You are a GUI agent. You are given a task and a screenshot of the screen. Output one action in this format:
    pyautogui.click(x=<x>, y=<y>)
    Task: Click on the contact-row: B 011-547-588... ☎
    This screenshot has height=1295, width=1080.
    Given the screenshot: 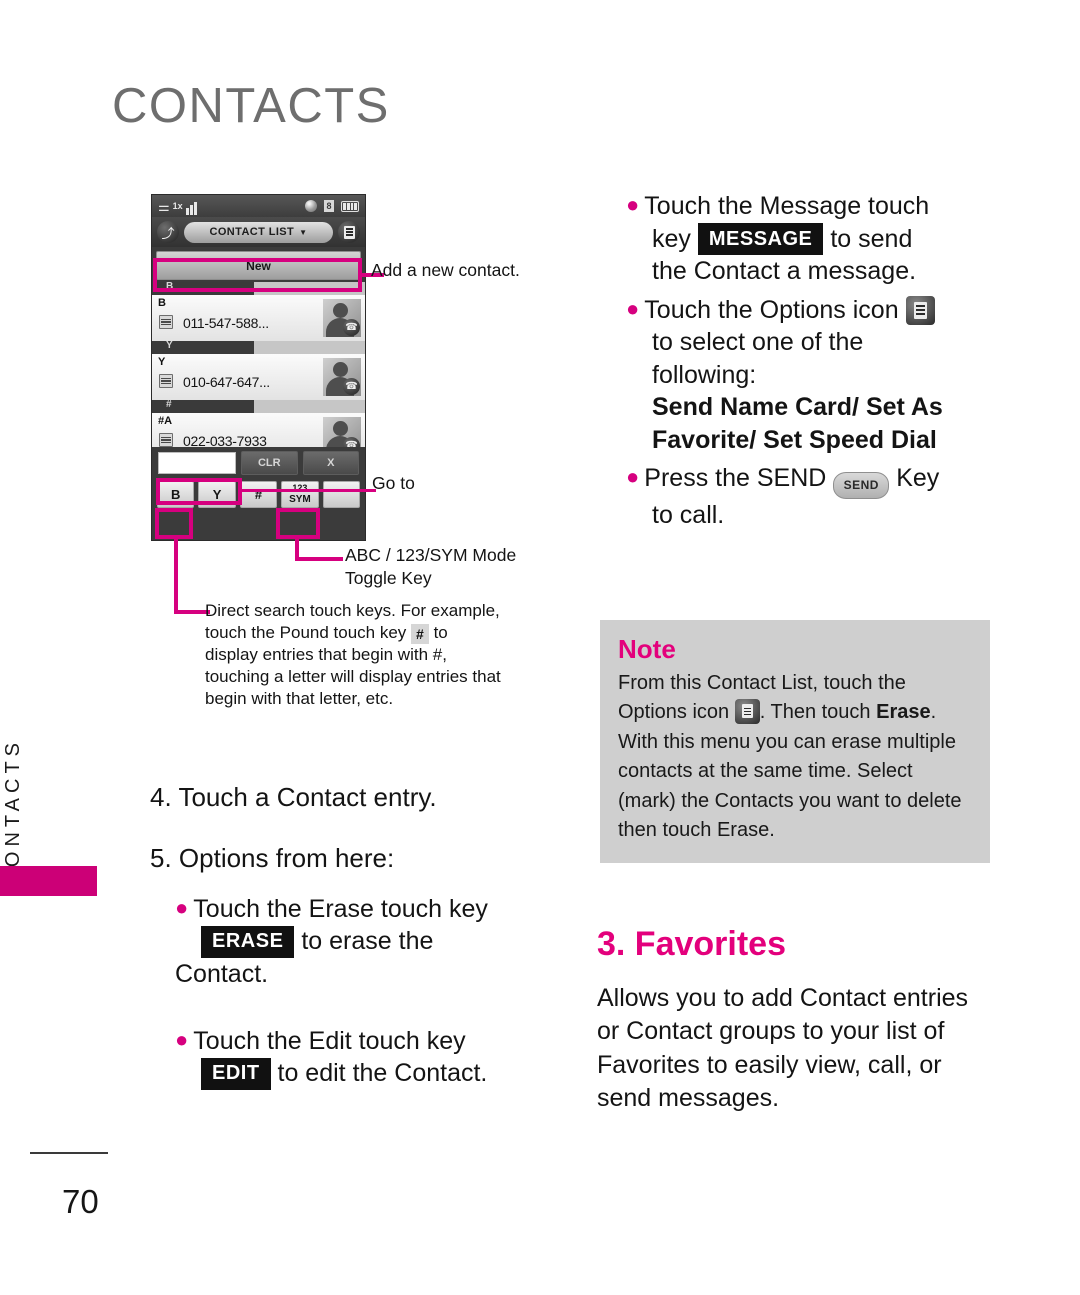 What is the action you would take?
    pyautogui.click(x=258, y=318)
    